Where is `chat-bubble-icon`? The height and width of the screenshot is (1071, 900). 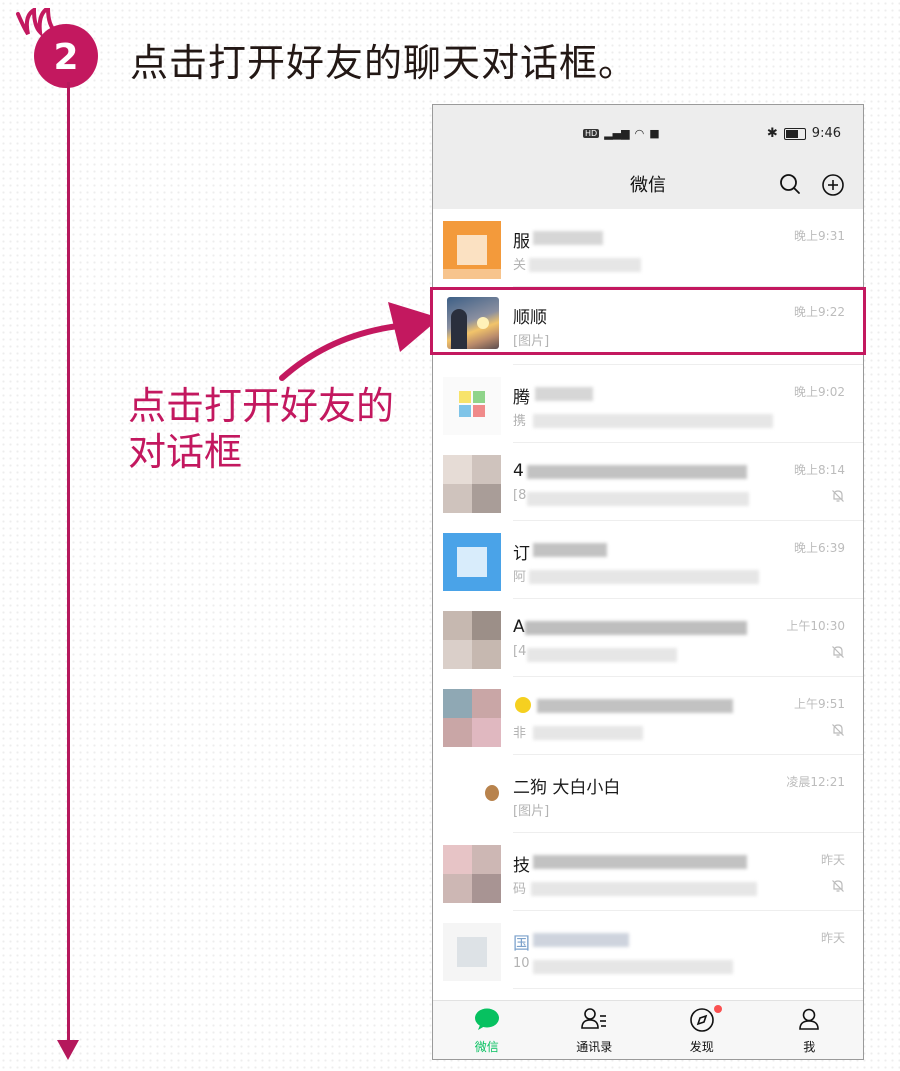
chat-bubble-icon is located at coordinates (486, 1019).